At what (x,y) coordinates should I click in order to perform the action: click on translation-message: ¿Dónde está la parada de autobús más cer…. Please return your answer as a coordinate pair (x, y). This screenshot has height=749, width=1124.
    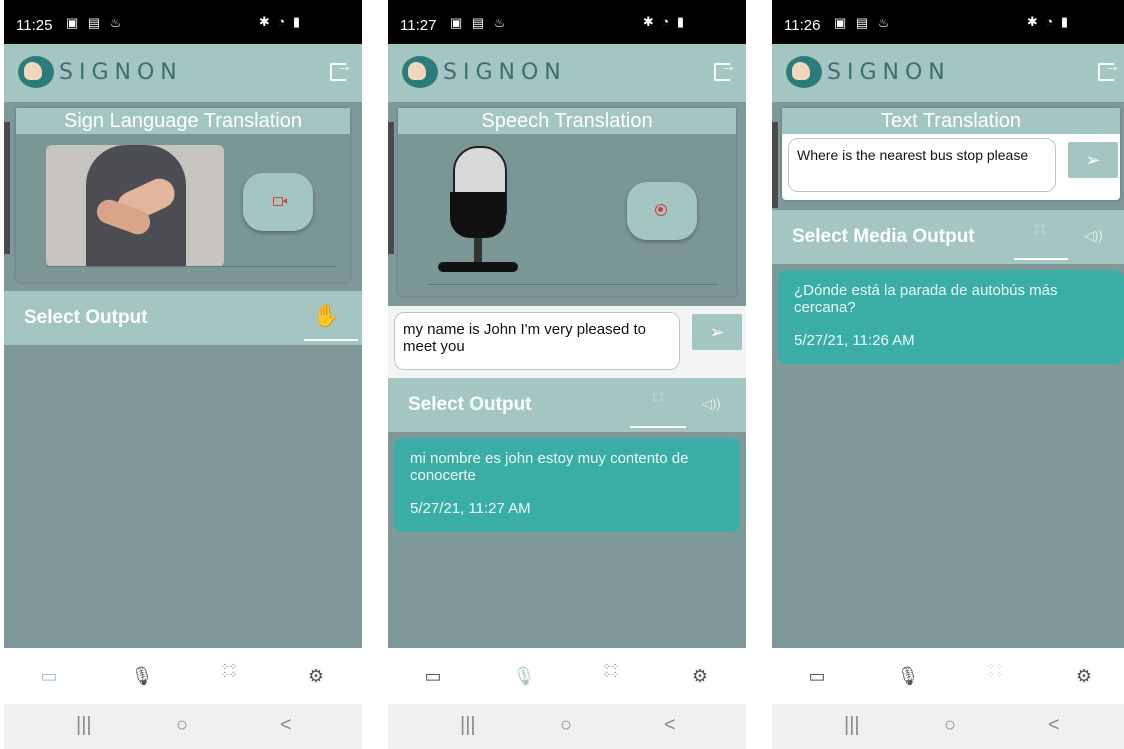
    Looking at the image, I should click on (951, 317).